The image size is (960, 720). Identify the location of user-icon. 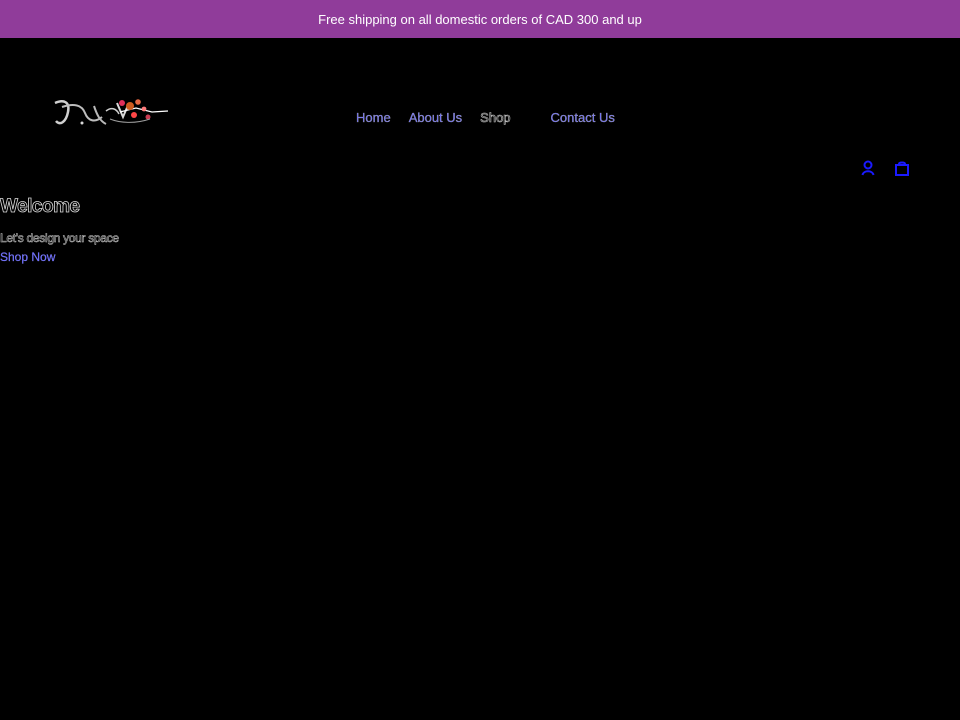
(868, 168).